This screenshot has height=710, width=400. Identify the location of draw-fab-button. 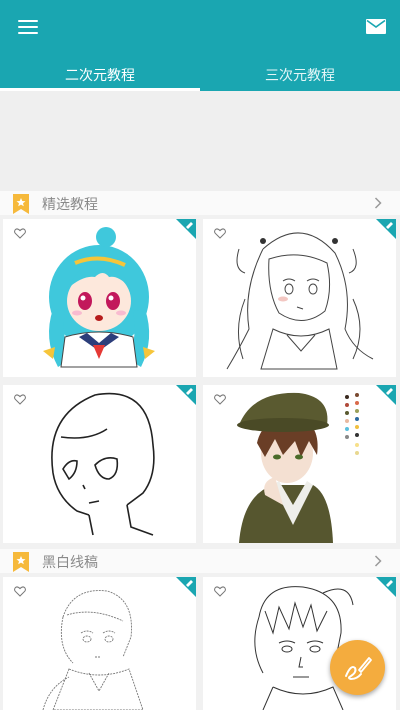
(357, 667).